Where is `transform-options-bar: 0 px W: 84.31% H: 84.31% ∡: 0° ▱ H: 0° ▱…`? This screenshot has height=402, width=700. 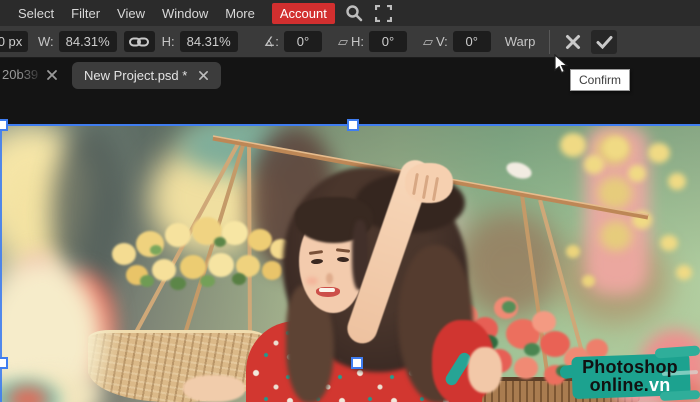 transform-options-bar: 0 px W: 84.31% H: 84.31% ∡: 0° ▱ H: 0° ▱… is located at coordinates (350, 42).